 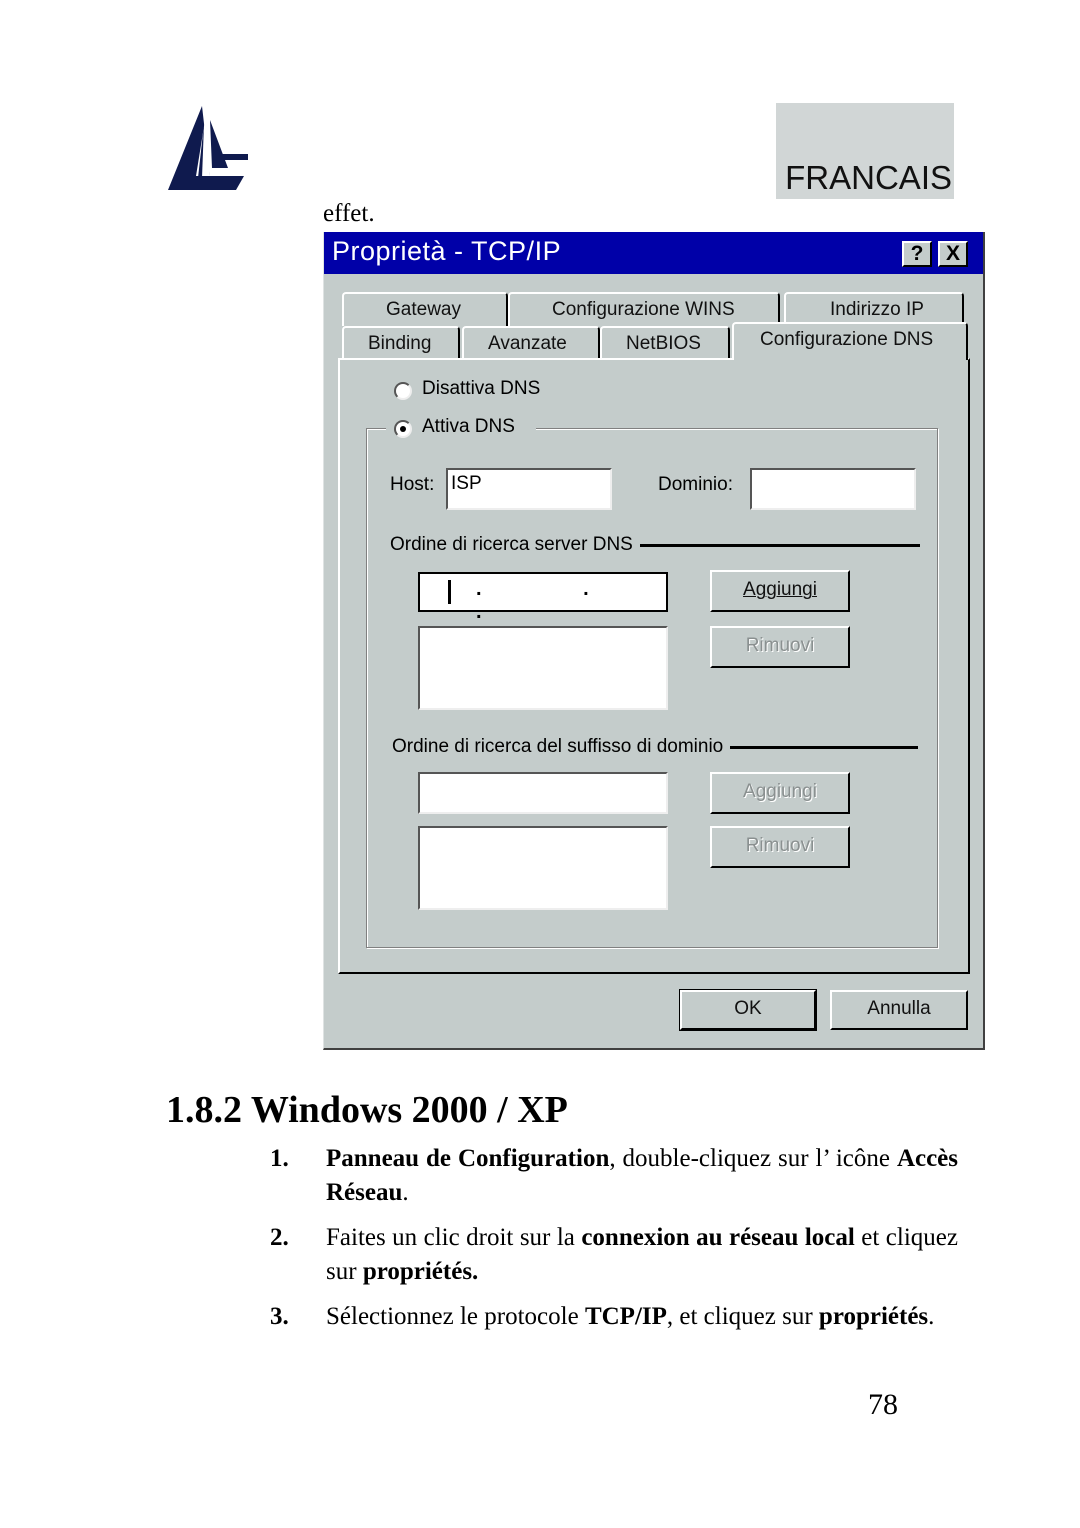 What do you see at coordinates (665, 343) in the screenshot?
I see `tab-netbios: NetBIOS` at bounding box center [665, 343].